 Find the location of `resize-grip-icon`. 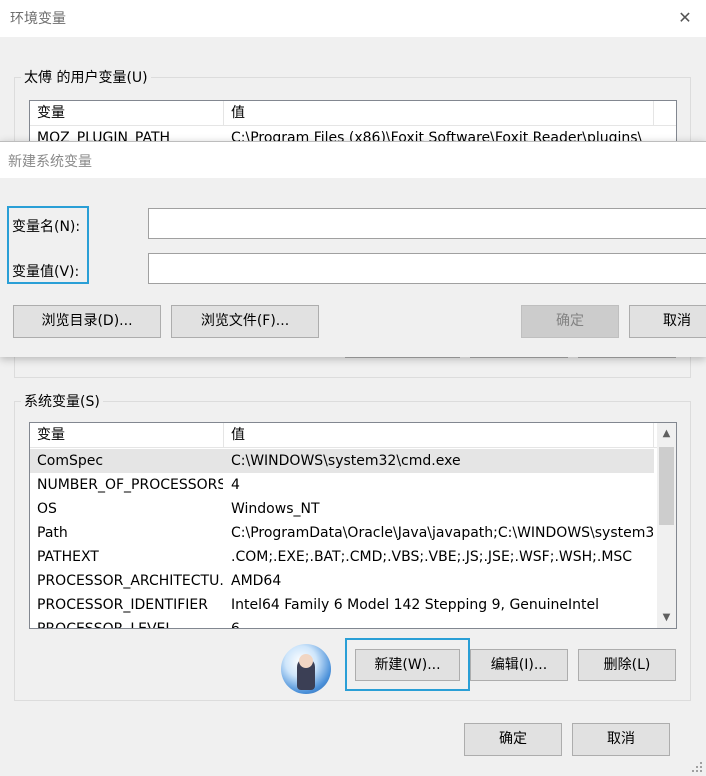

resize-grip-icon is located at coordinates (697, 767).